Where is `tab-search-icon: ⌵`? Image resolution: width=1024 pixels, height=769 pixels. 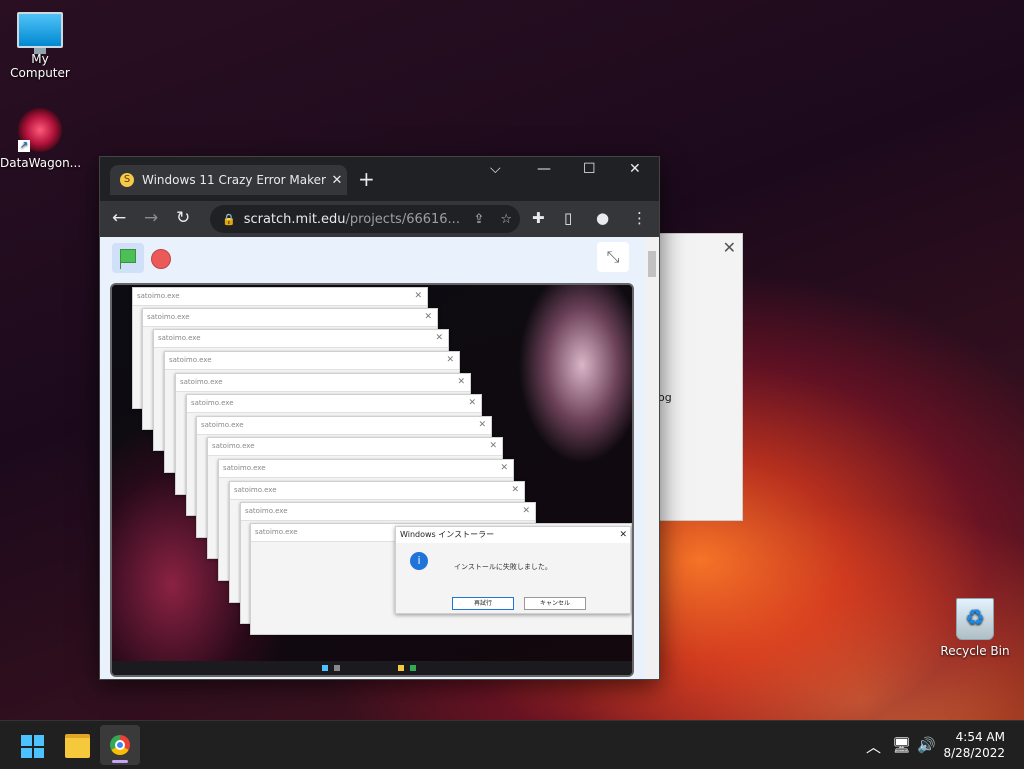 tab-search-icon: ⌵ is located at coordinates (495, 169).